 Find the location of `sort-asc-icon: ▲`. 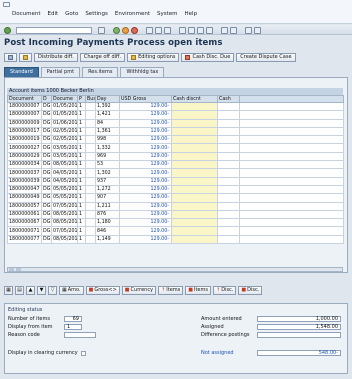

sort-asc-icon: ▲ is located at coordinates (30, 290).